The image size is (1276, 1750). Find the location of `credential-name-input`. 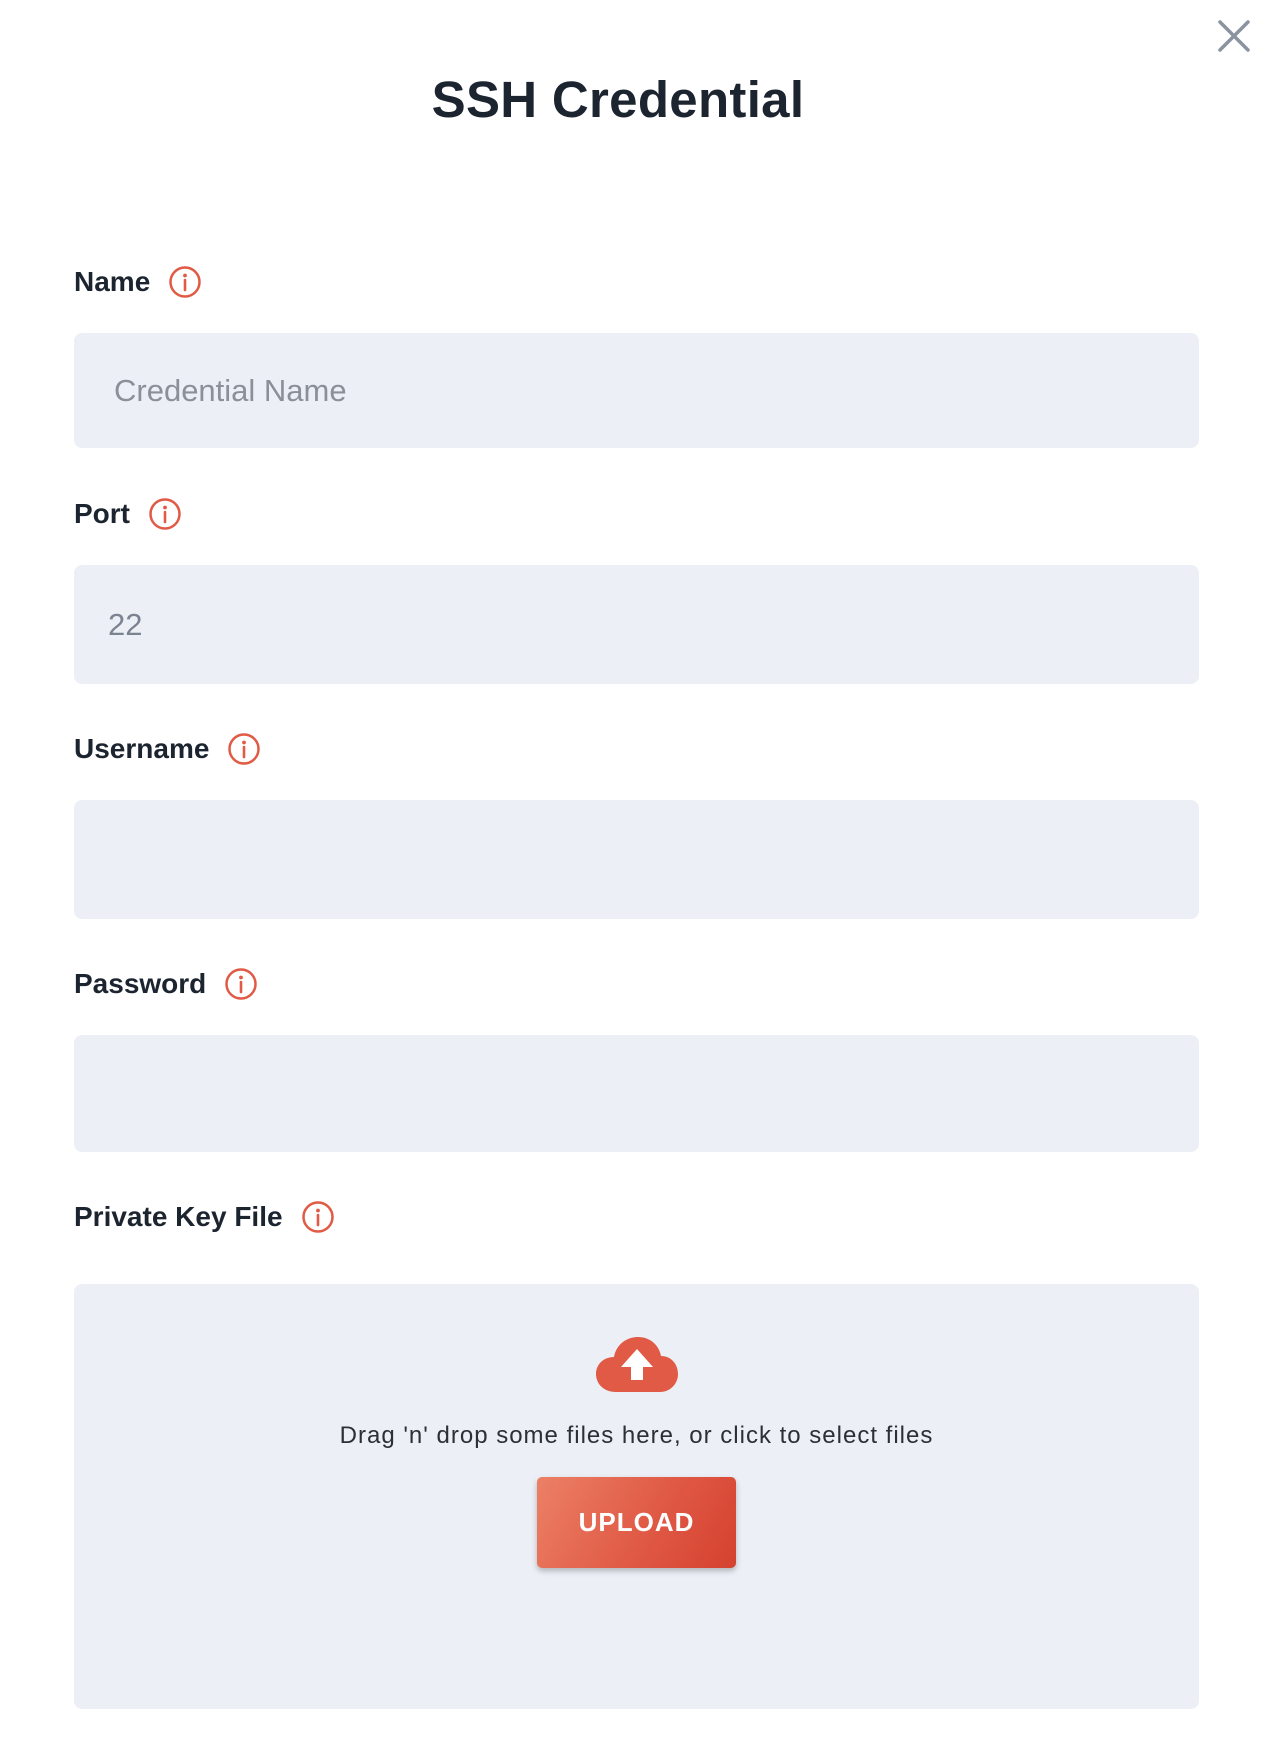

credential-name-input is located at coordinates (636, 390).